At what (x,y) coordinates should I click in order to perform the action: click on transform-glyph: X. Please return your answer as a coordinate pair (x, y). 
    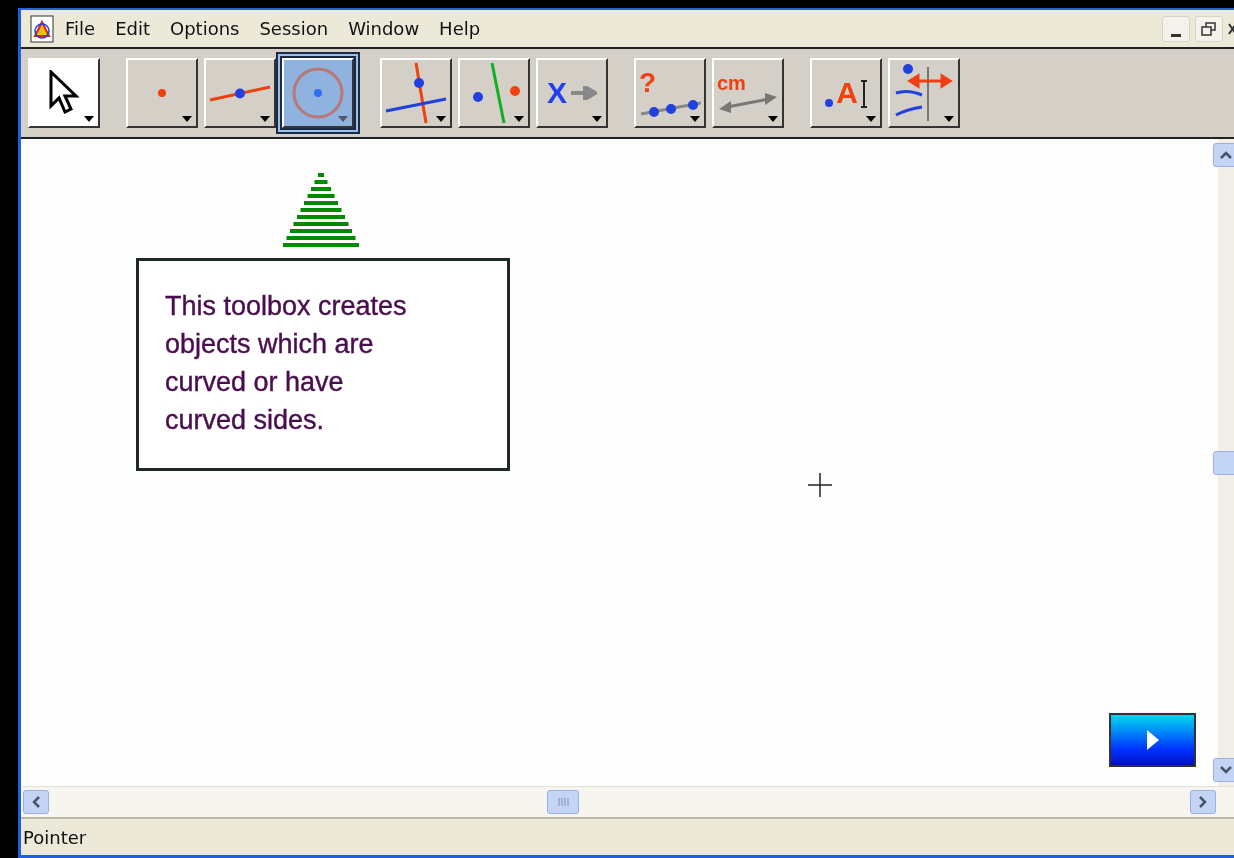
    Looking at the image, I should click on (557, 93).